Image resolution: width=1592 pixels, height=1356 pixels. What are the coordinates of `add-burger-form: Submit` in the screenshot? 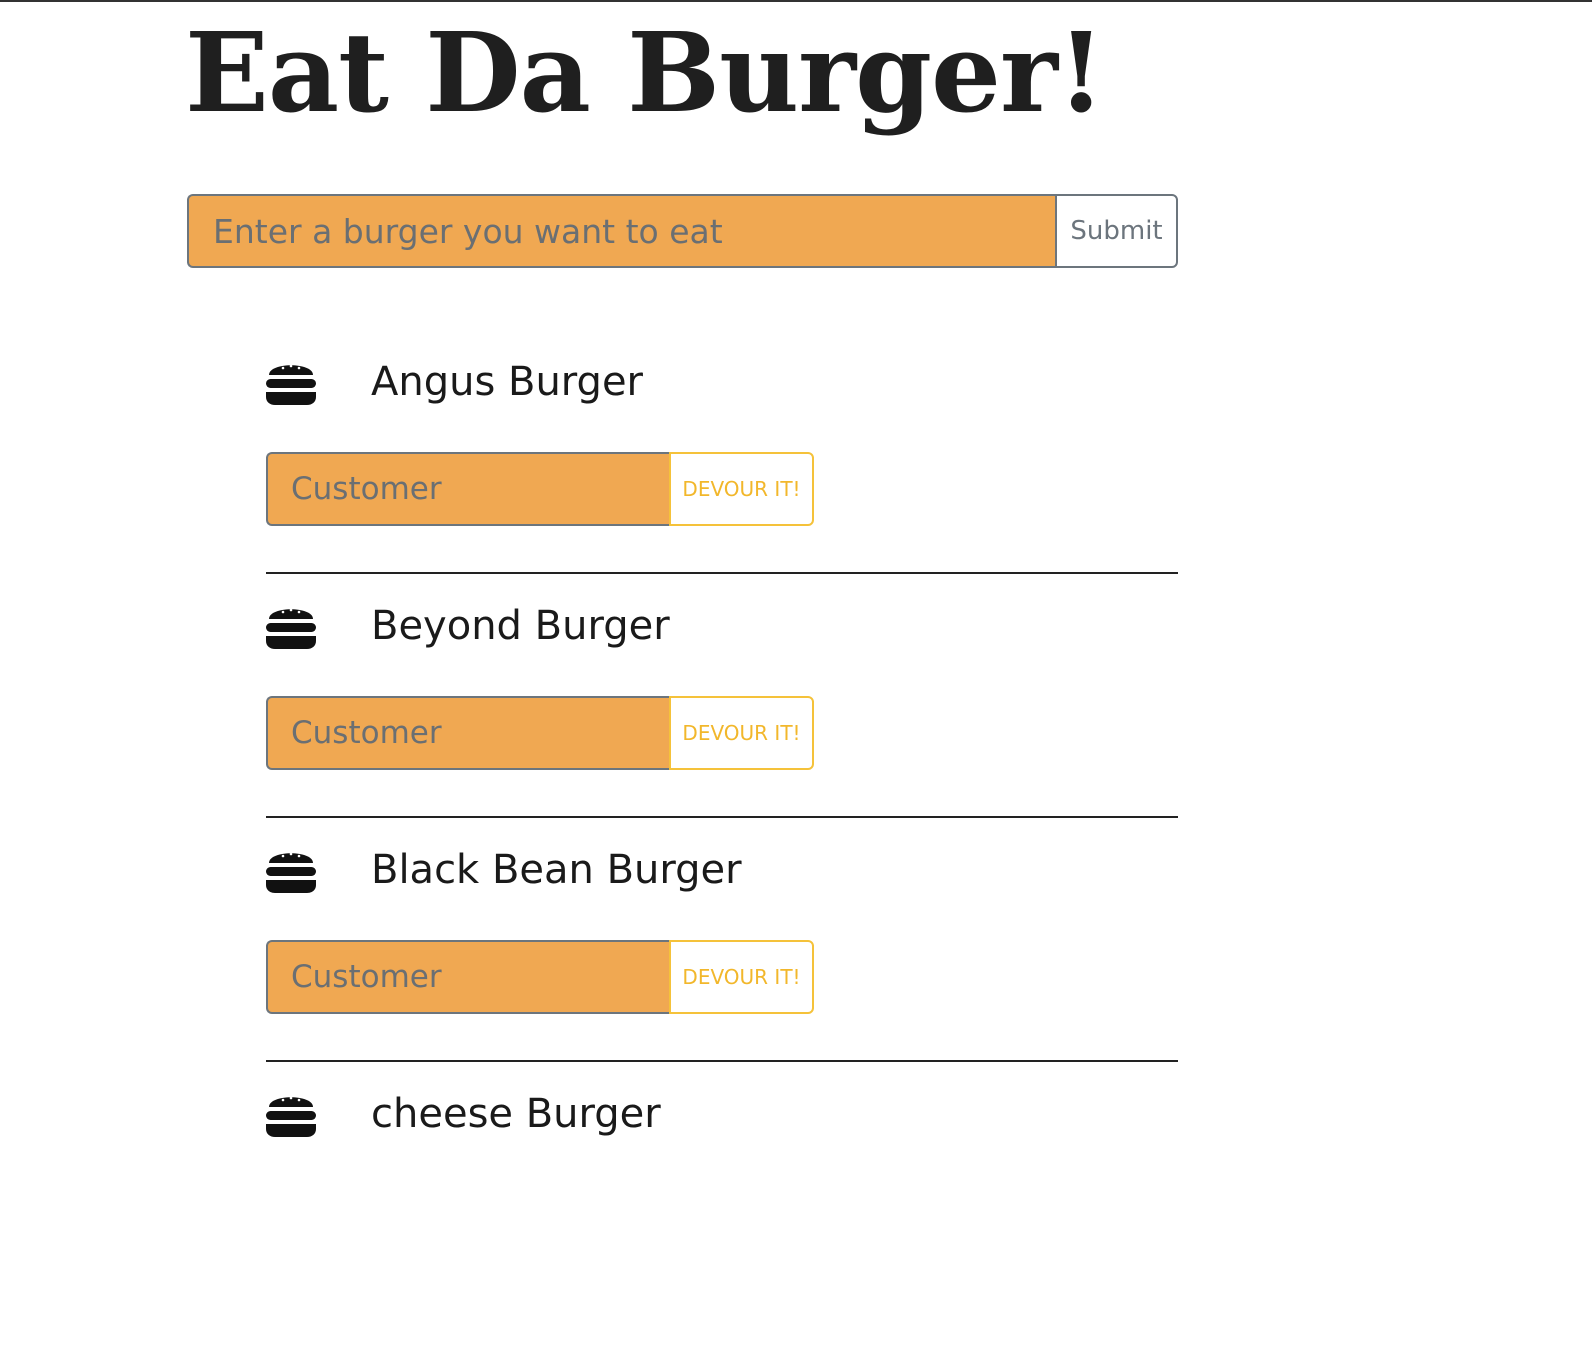 It's located at (682, 231).